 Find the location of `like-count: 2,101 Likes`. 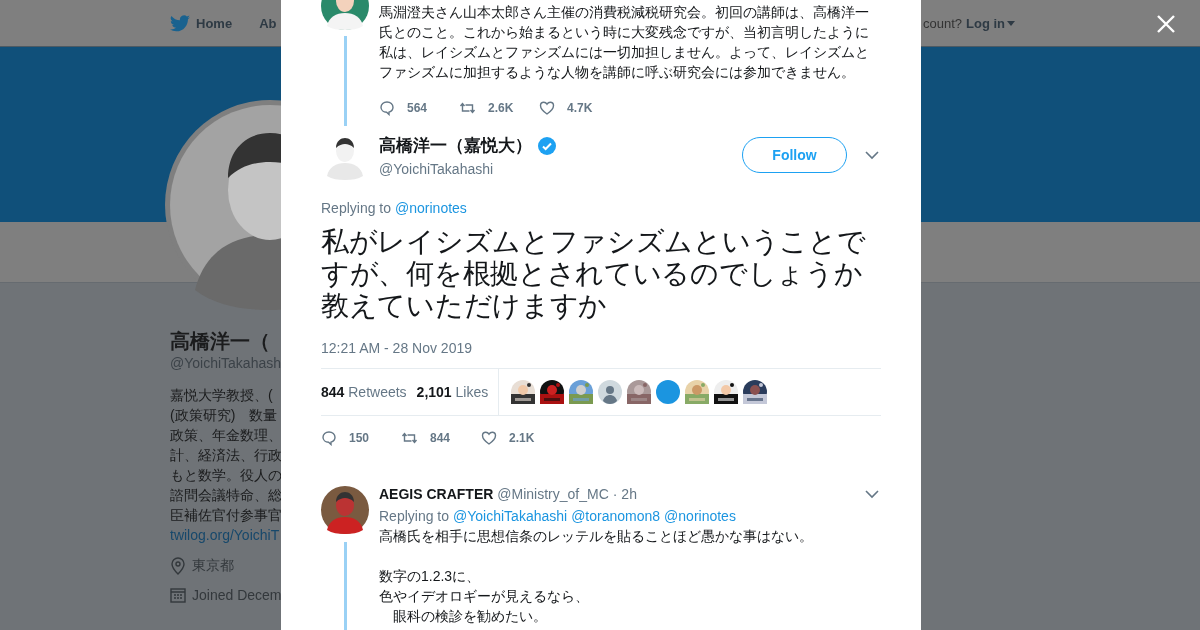

like-count: 2,101 Likes is located at coordinates (452, 392).